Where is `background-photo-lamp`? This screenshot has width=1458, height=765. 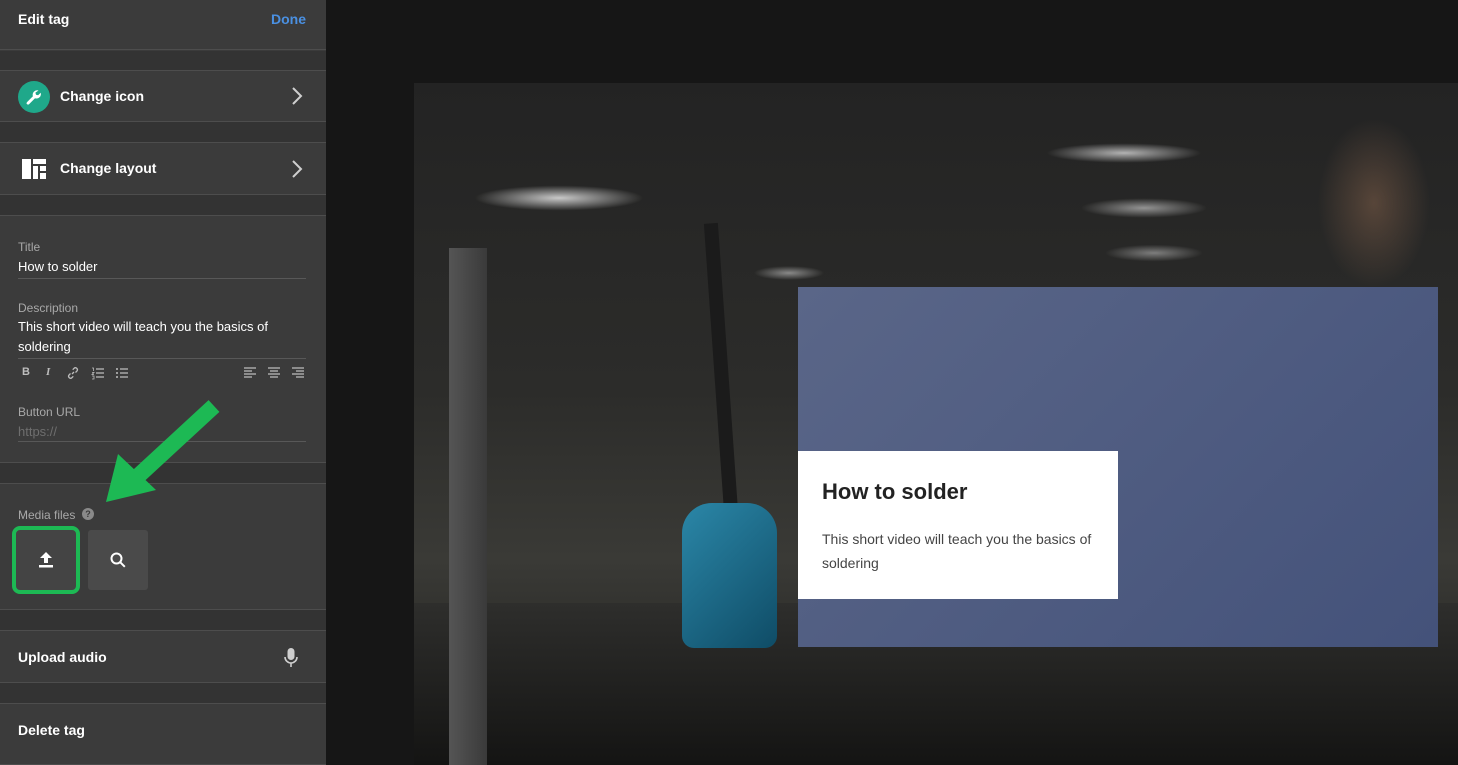 background-photo-lamp is located at coordinates (721, 368).